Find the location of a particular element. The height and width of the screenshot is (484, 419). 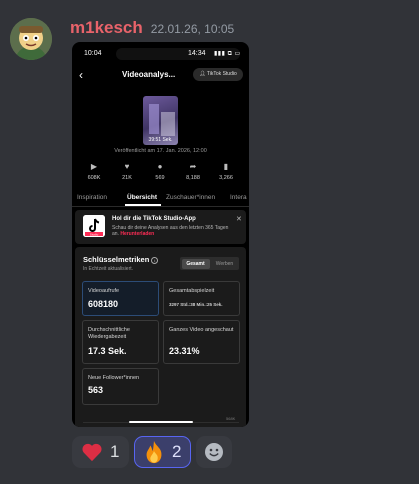

metric-label: Neue Follower*innen is located at coordinates (114, 378).